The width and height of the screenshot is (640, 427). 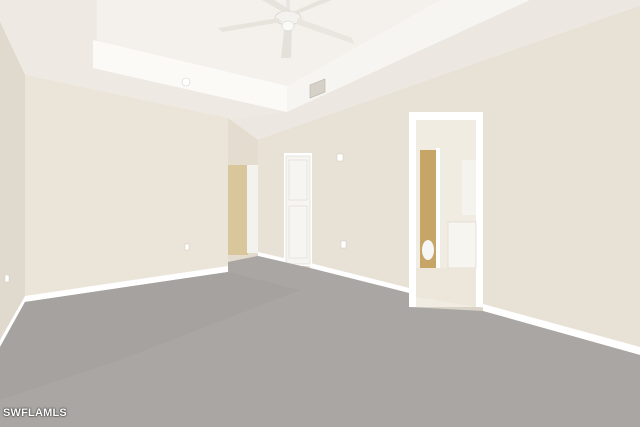 What do you see at coordinates (462, 245) in the screenshot?
I see `bathroom-vanity` at bounding box center [462, 245].